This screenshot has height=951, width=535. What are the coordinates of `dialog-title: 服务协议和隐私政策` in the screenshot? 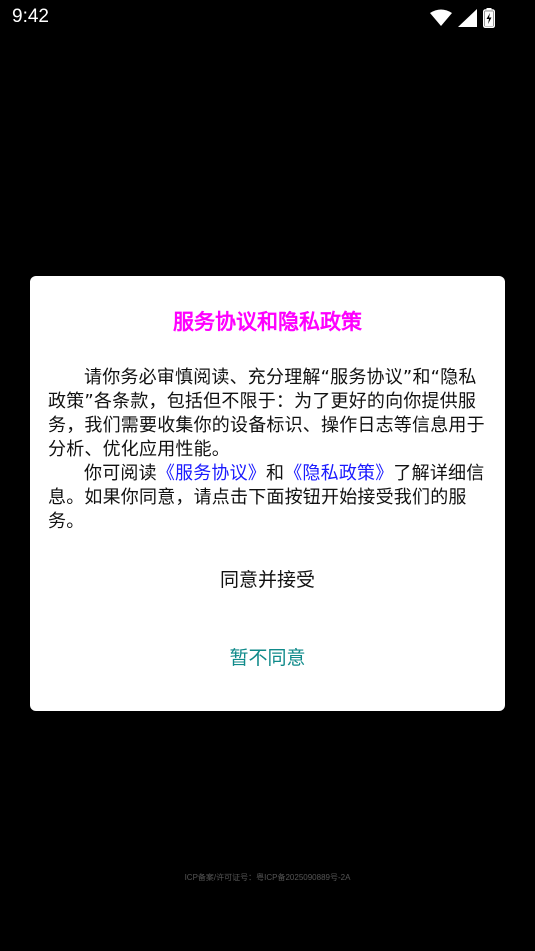 It's located at (267, 322).